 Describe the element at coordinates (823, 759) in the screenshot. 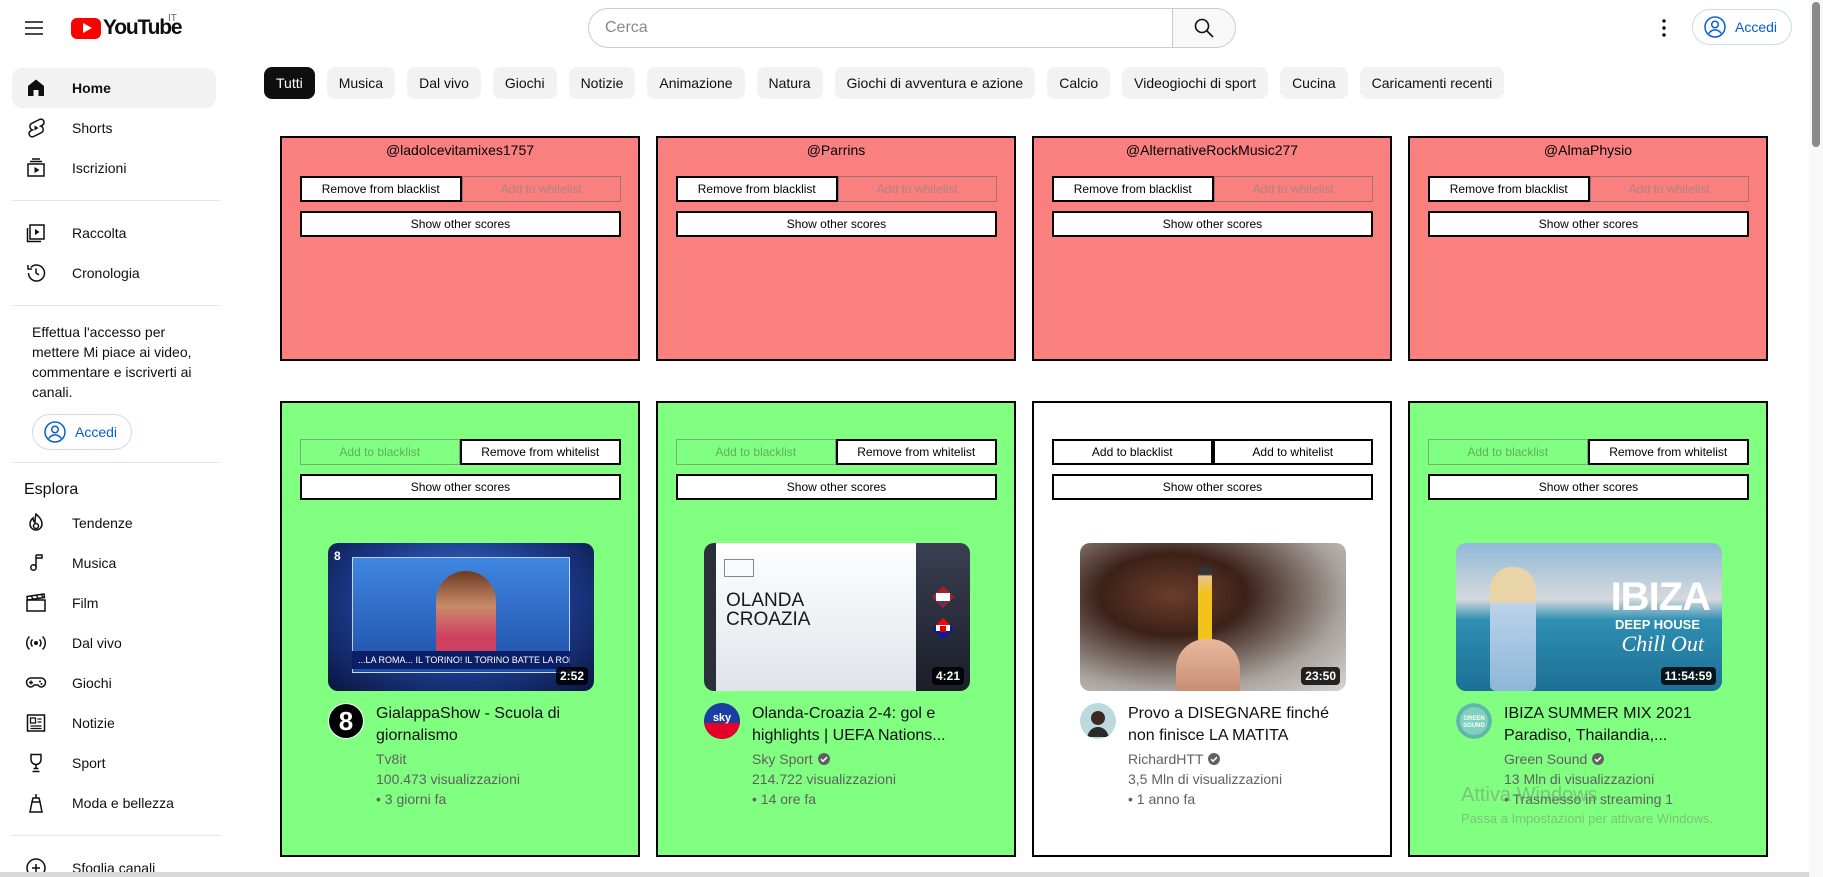

I see `verified-icon` at that location.